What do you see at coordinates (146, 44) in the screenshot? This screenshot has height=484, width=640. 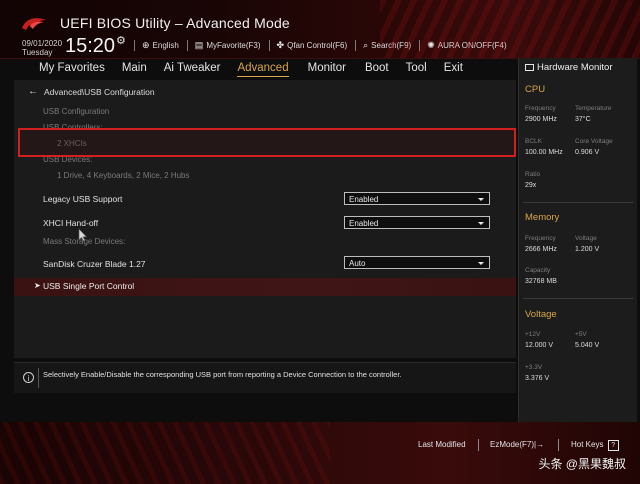 I see `globe-icon: ⊕` at bounding box center [146, 44].